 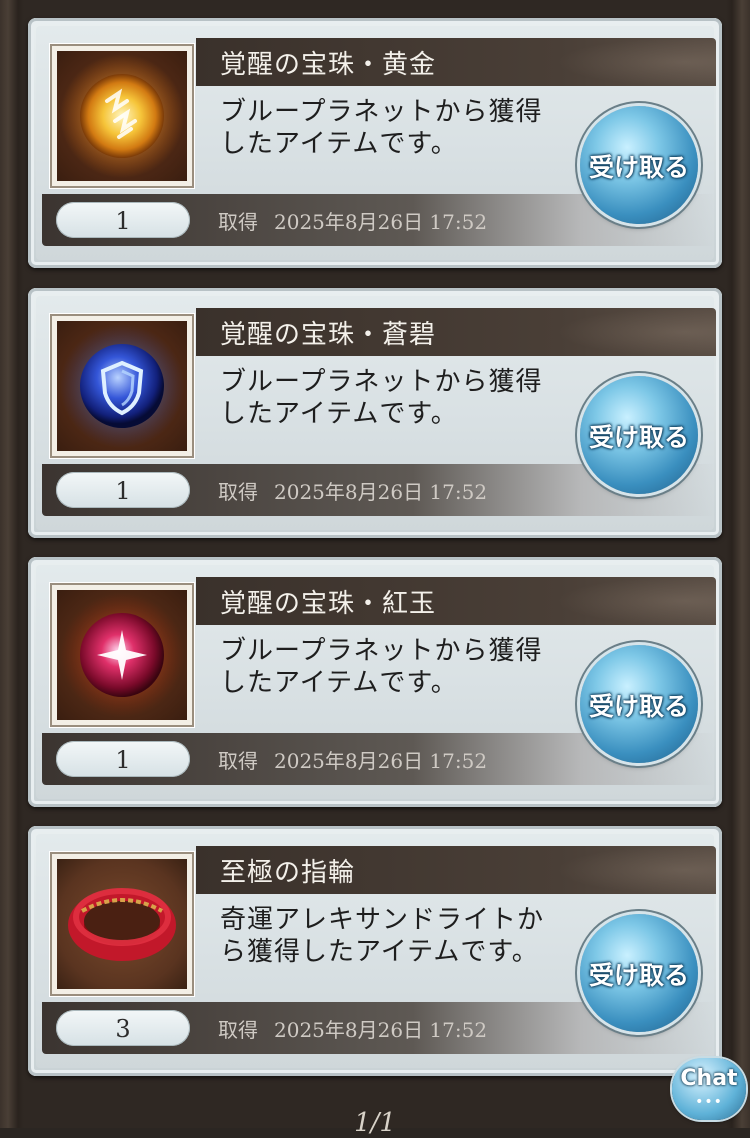 What do you see at coordinates (390, 936) in the screenshot?
I see `item-description: 奇運アレキサンドライトか ら獲得したアイテムです。` at bounding box center [390, 936].